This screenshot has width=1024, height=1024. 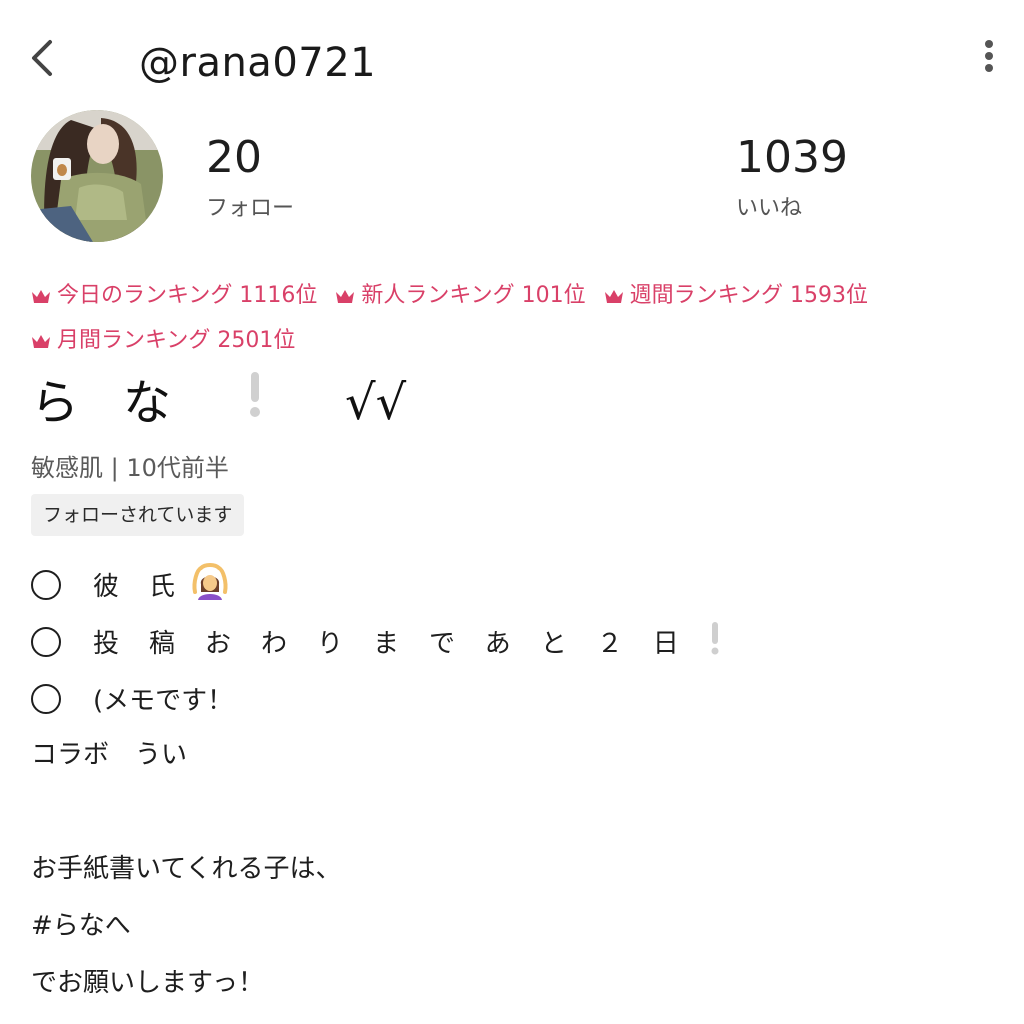 What do you see at coordinates (109, 755) in the screenshot?
I see `bio-line: コラボ うい` at bounding box center [109, 755].